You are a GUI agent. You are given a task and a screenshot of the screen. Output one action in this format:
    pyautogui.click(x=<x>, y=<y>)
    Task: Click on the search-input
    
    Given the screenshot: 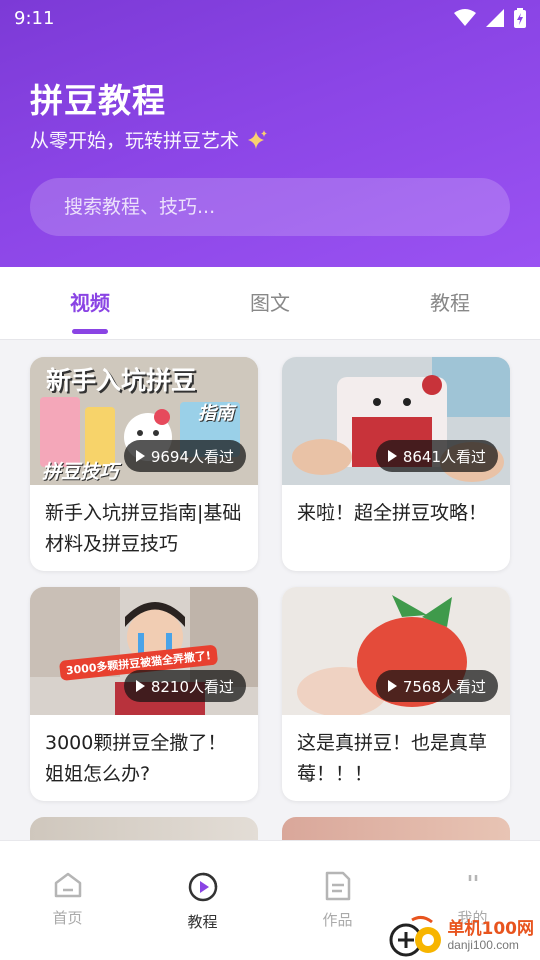 What is the action you would take?
    pyautogui.click(x=287, y=207)
    